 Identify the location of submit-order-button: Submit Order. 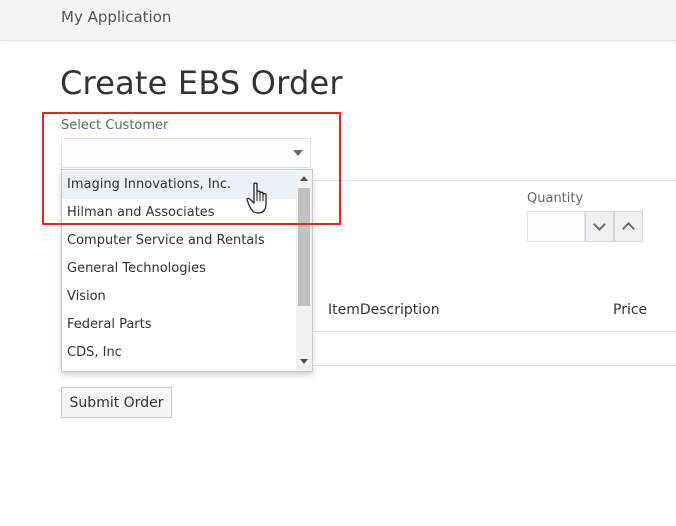
(116, 402).